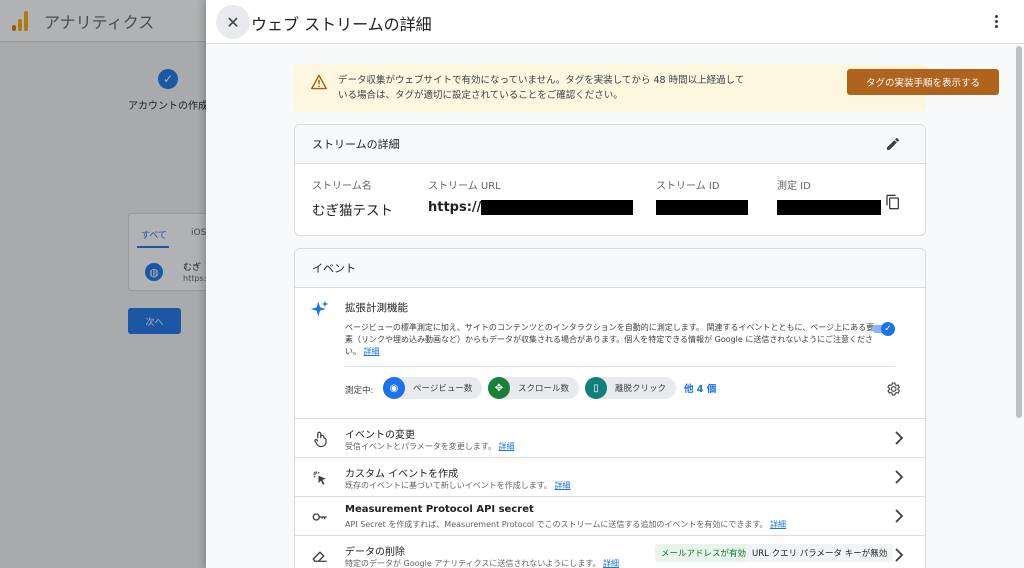  I want to click on enhanced-measurement-toggle: ✓, so click(884, 329).